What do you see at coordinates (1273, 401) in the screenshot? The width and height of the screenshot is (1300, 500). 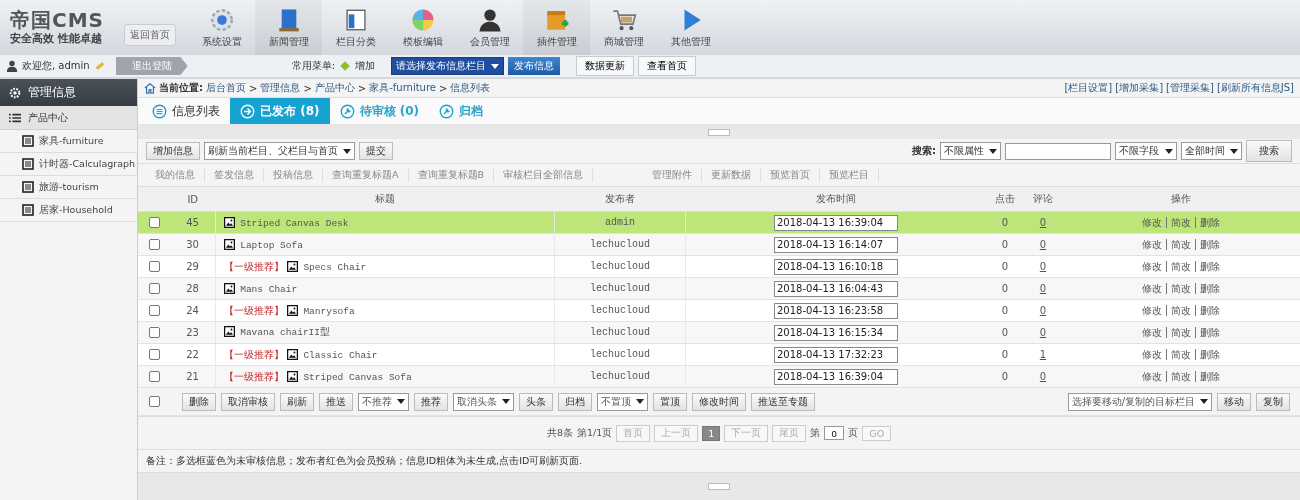 I see `copy-button: 复制` at bounding box center [1273, 401].